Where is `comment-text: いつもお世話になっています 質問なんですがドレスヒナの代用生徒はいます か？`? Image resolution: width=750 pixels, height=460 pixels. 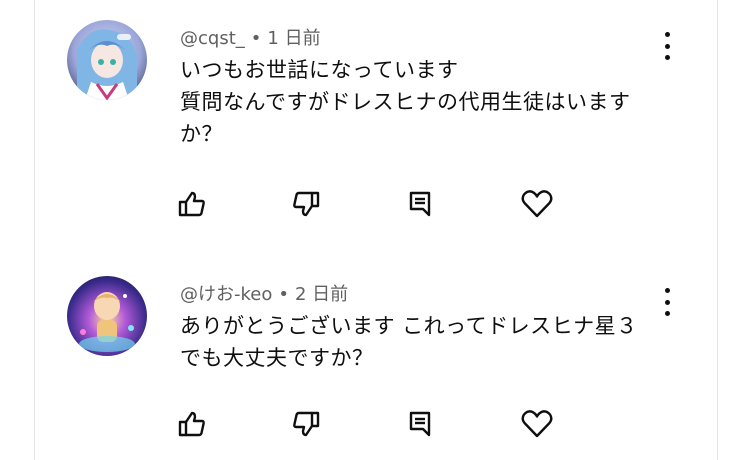 comment-text: いつもお世話になっています 質問なんですがドレスヒナの代用生徒はいます か？ is located at coordinates (425, 102).